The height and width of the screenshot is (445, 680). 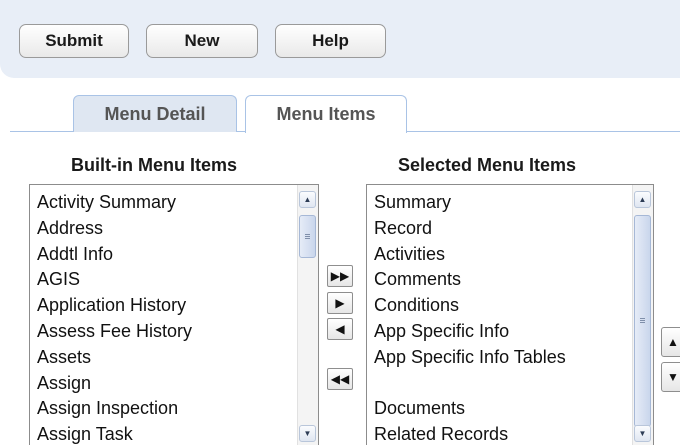 What do you see at coordinates (167, 280) in the screenshot?
I see `list-item: AGIS` at bounding box center [167, 280].